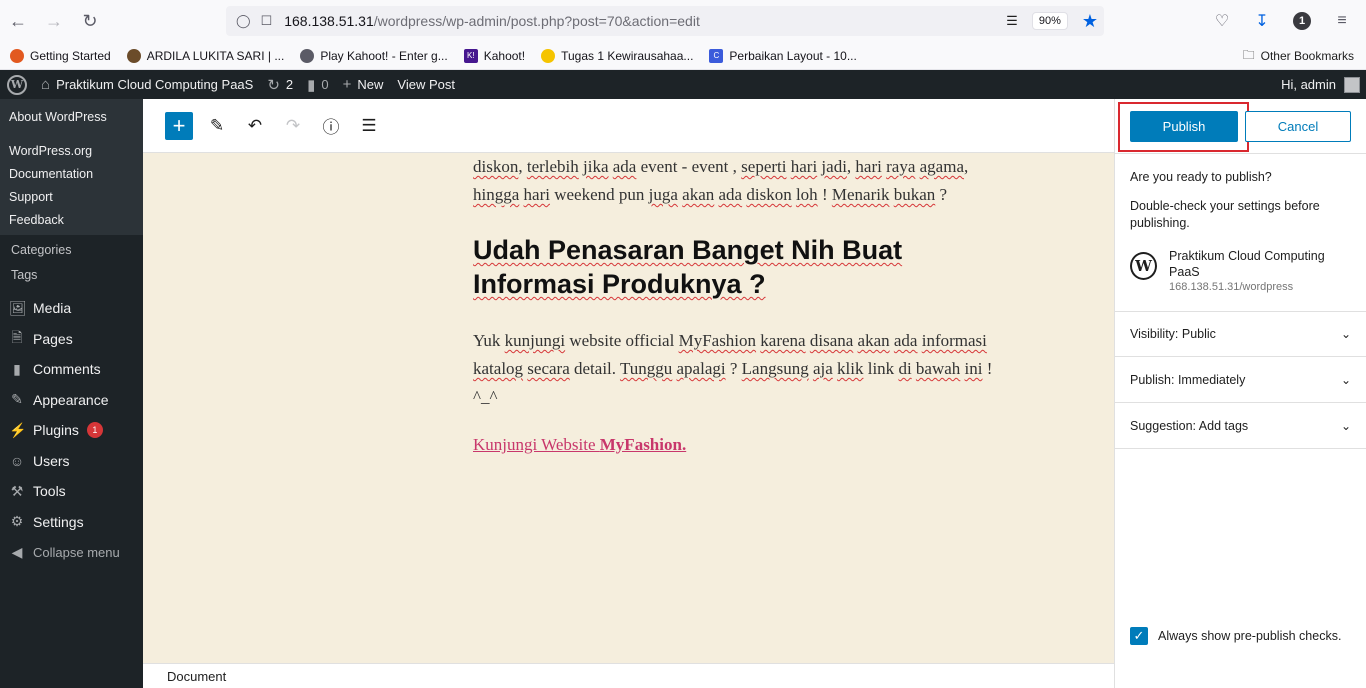 Image resolution: width=1366 pixels, height=688 pixels. I want to click on editor-footer-breadcrumb: Document, so click(628, 675).